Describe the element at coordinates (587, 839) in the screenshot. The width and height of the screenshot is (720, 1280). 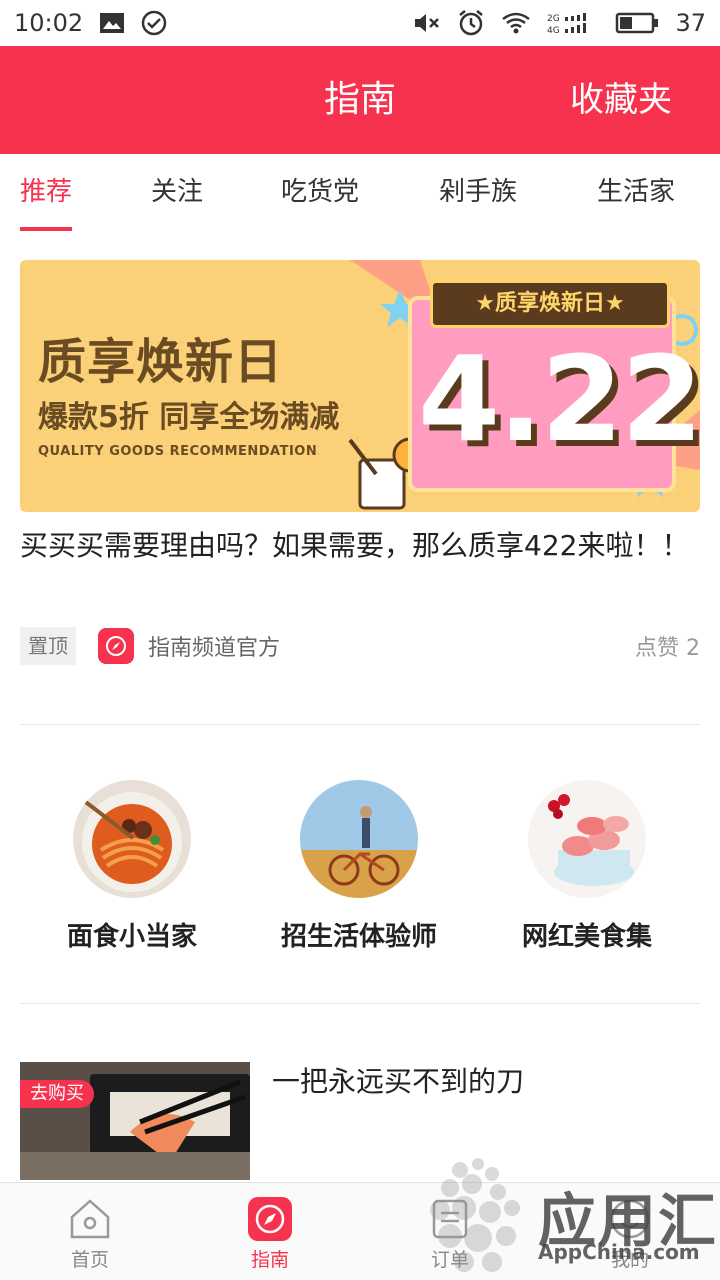
I see `macarons-photo` at that location.